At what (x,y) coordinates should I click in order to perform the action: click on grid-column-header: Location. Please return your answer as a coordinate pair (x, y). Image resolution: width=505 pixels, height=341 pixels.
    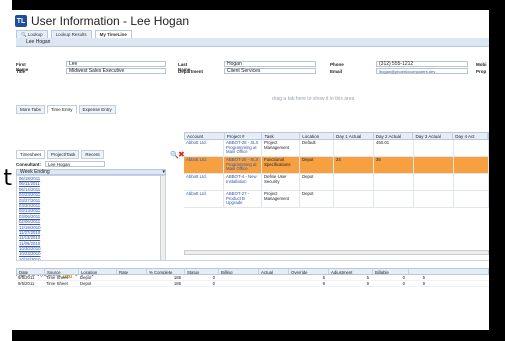
    Looking at the image, I should click on (317, 136).